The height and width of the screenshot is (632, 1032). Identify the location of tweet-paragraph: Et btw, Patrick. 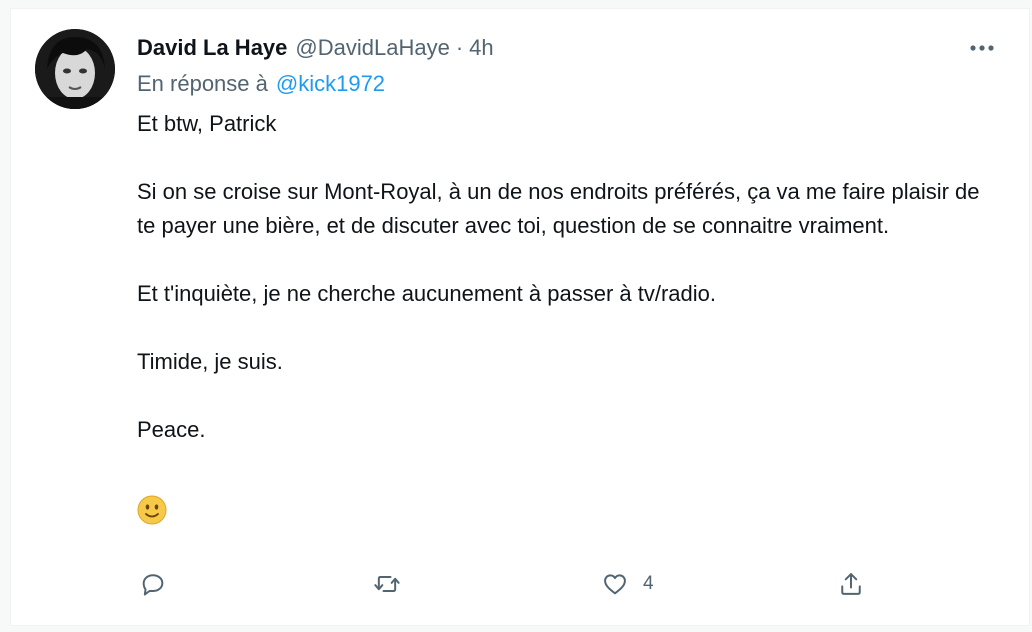
(207, 123).